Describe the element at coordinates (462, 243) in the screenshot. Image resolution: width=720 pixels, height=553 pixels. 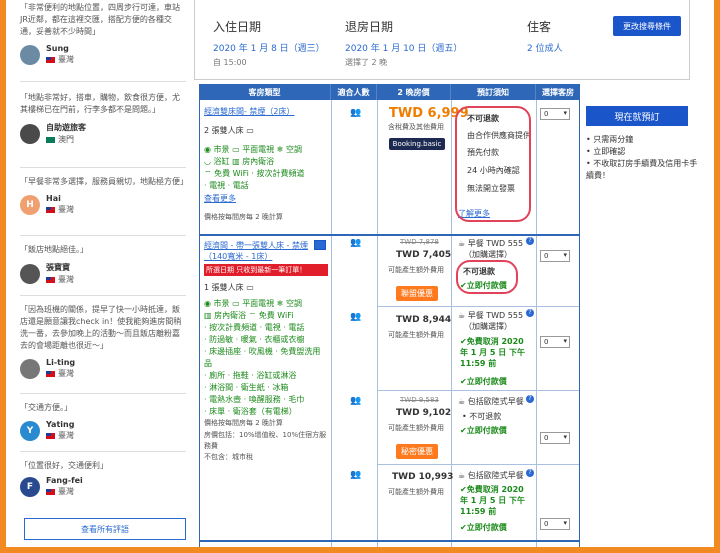
I see `breakfast-icon: ☕` at that location.